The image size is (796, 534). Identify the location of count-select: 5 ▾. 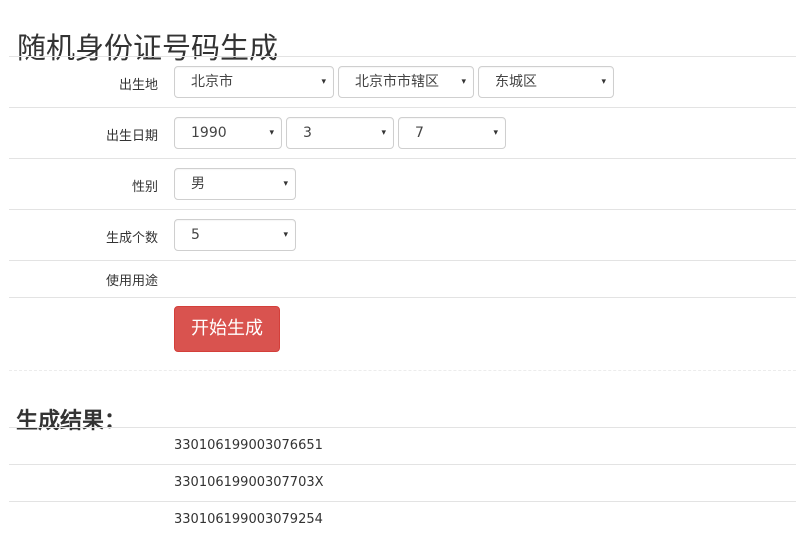
(235, 235).